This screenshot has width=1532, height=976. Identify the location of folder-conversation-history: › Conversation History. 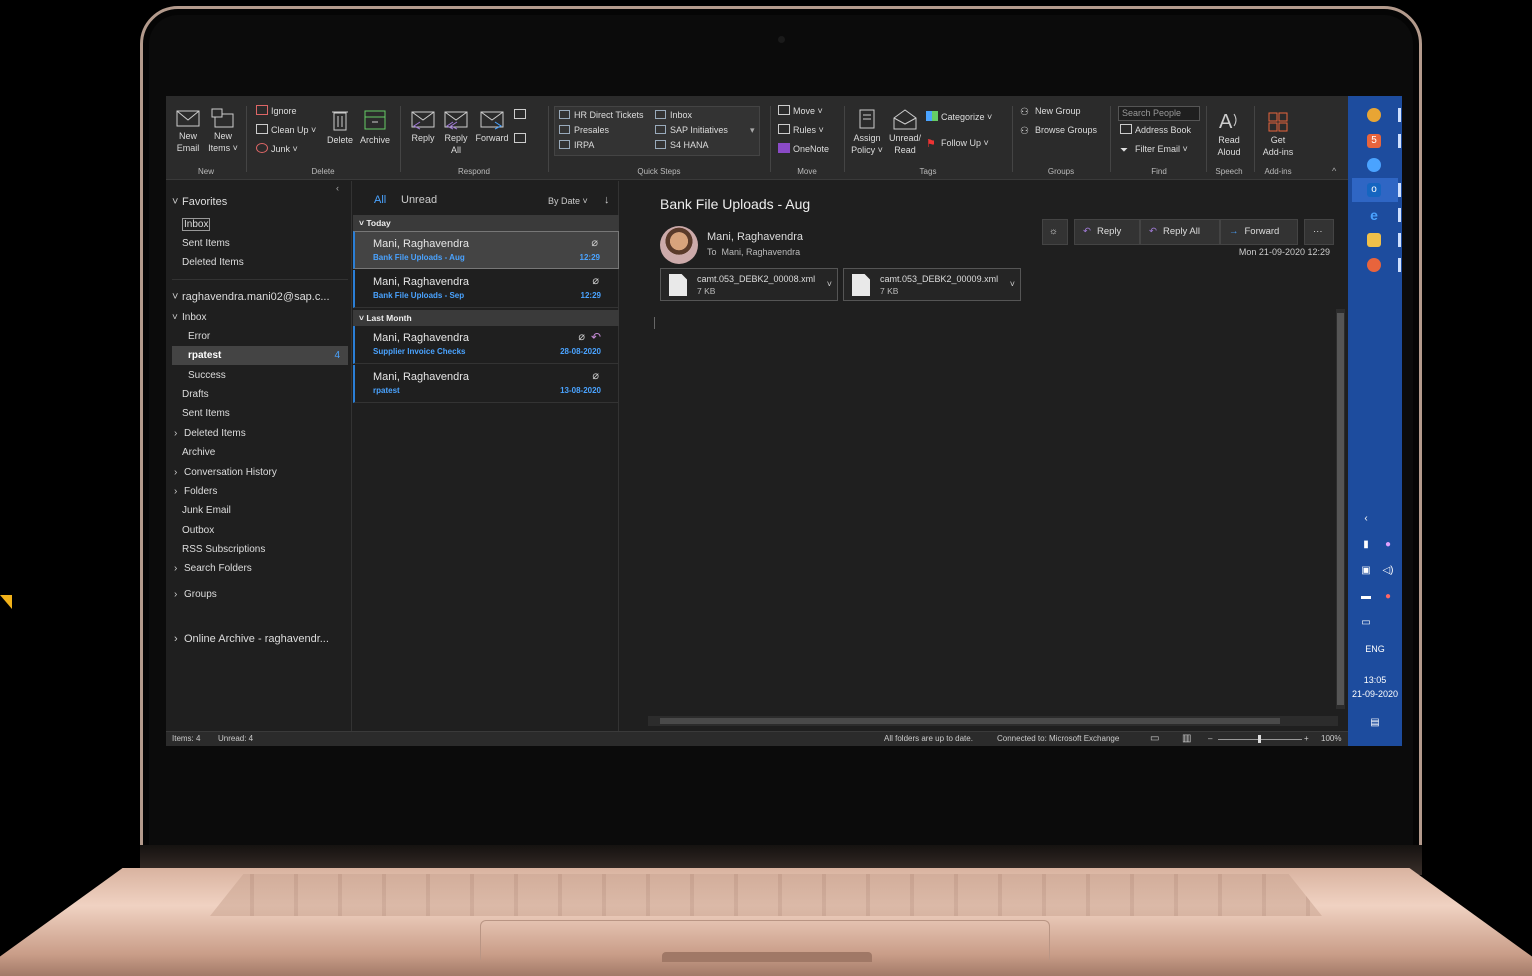
(265, 472).